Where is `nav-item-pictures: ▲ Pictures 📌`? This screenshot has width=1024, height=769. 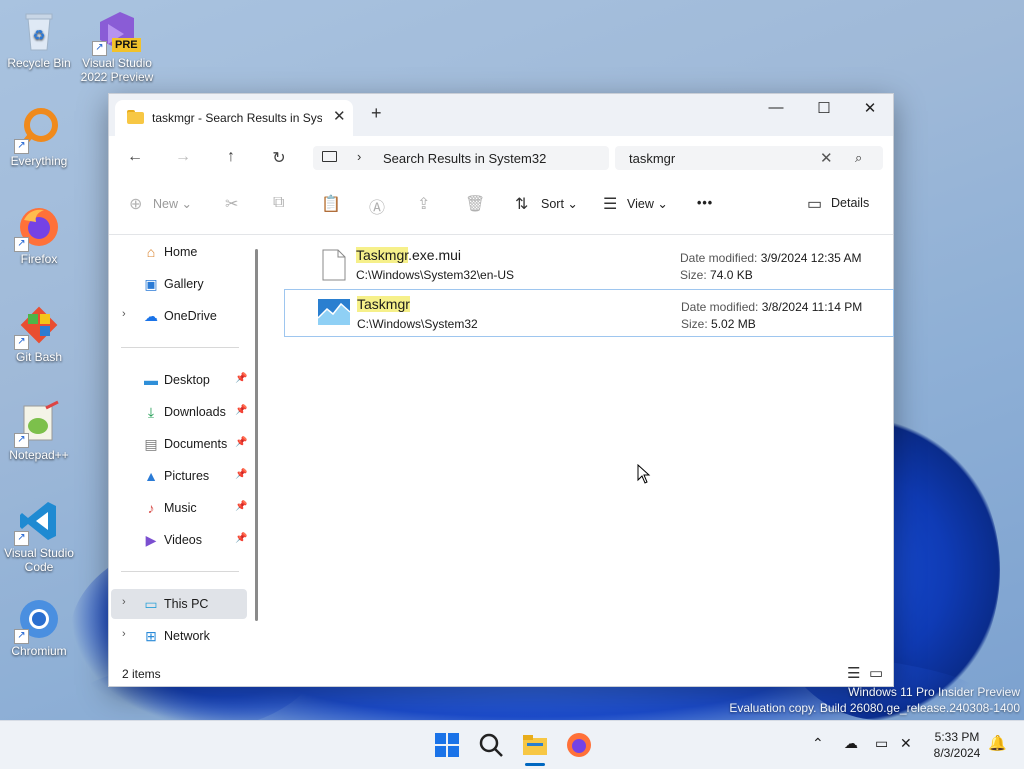 nav-item-pictures: ▲ Pictures 📌 is located at coordinates (179, 476).